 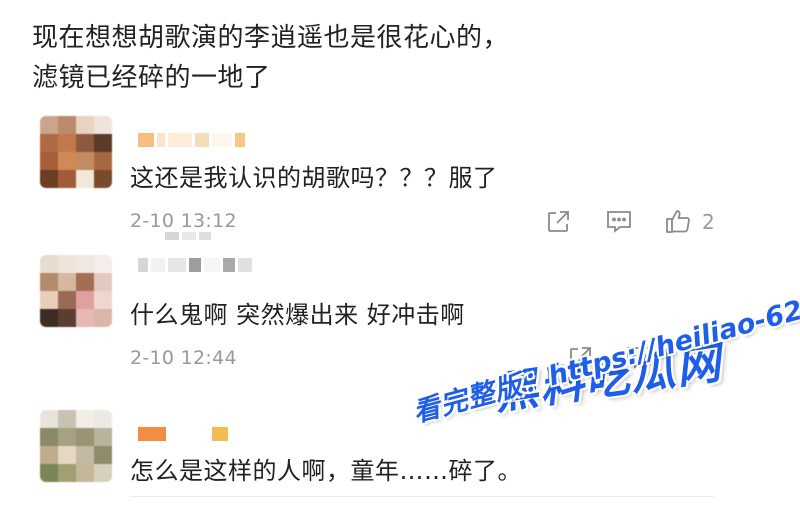 I want to click on comment-timestamp: 2-10 13:12, so click(x=183, y=221).